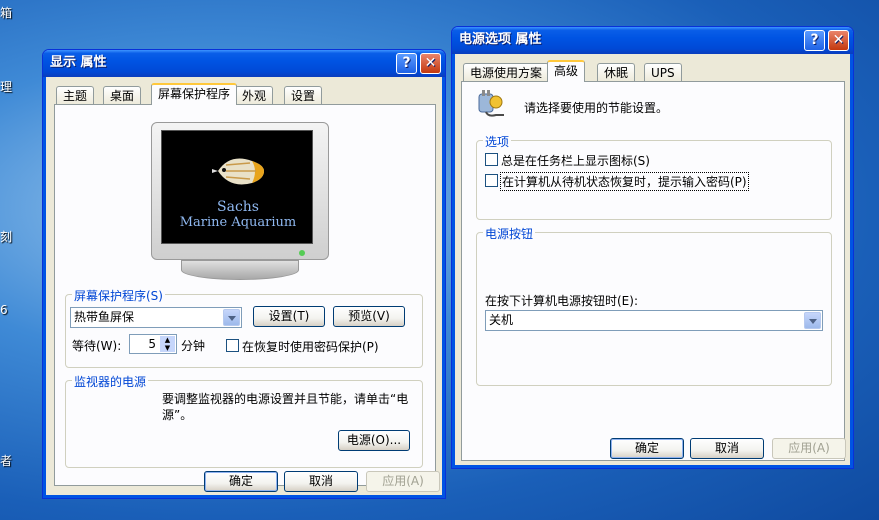 The height and width of the screenshot is (520, 879). I want to click on standby-password-label: 在计算机从待机状态恢复时，提示输入密码(P), so click(624, 181).